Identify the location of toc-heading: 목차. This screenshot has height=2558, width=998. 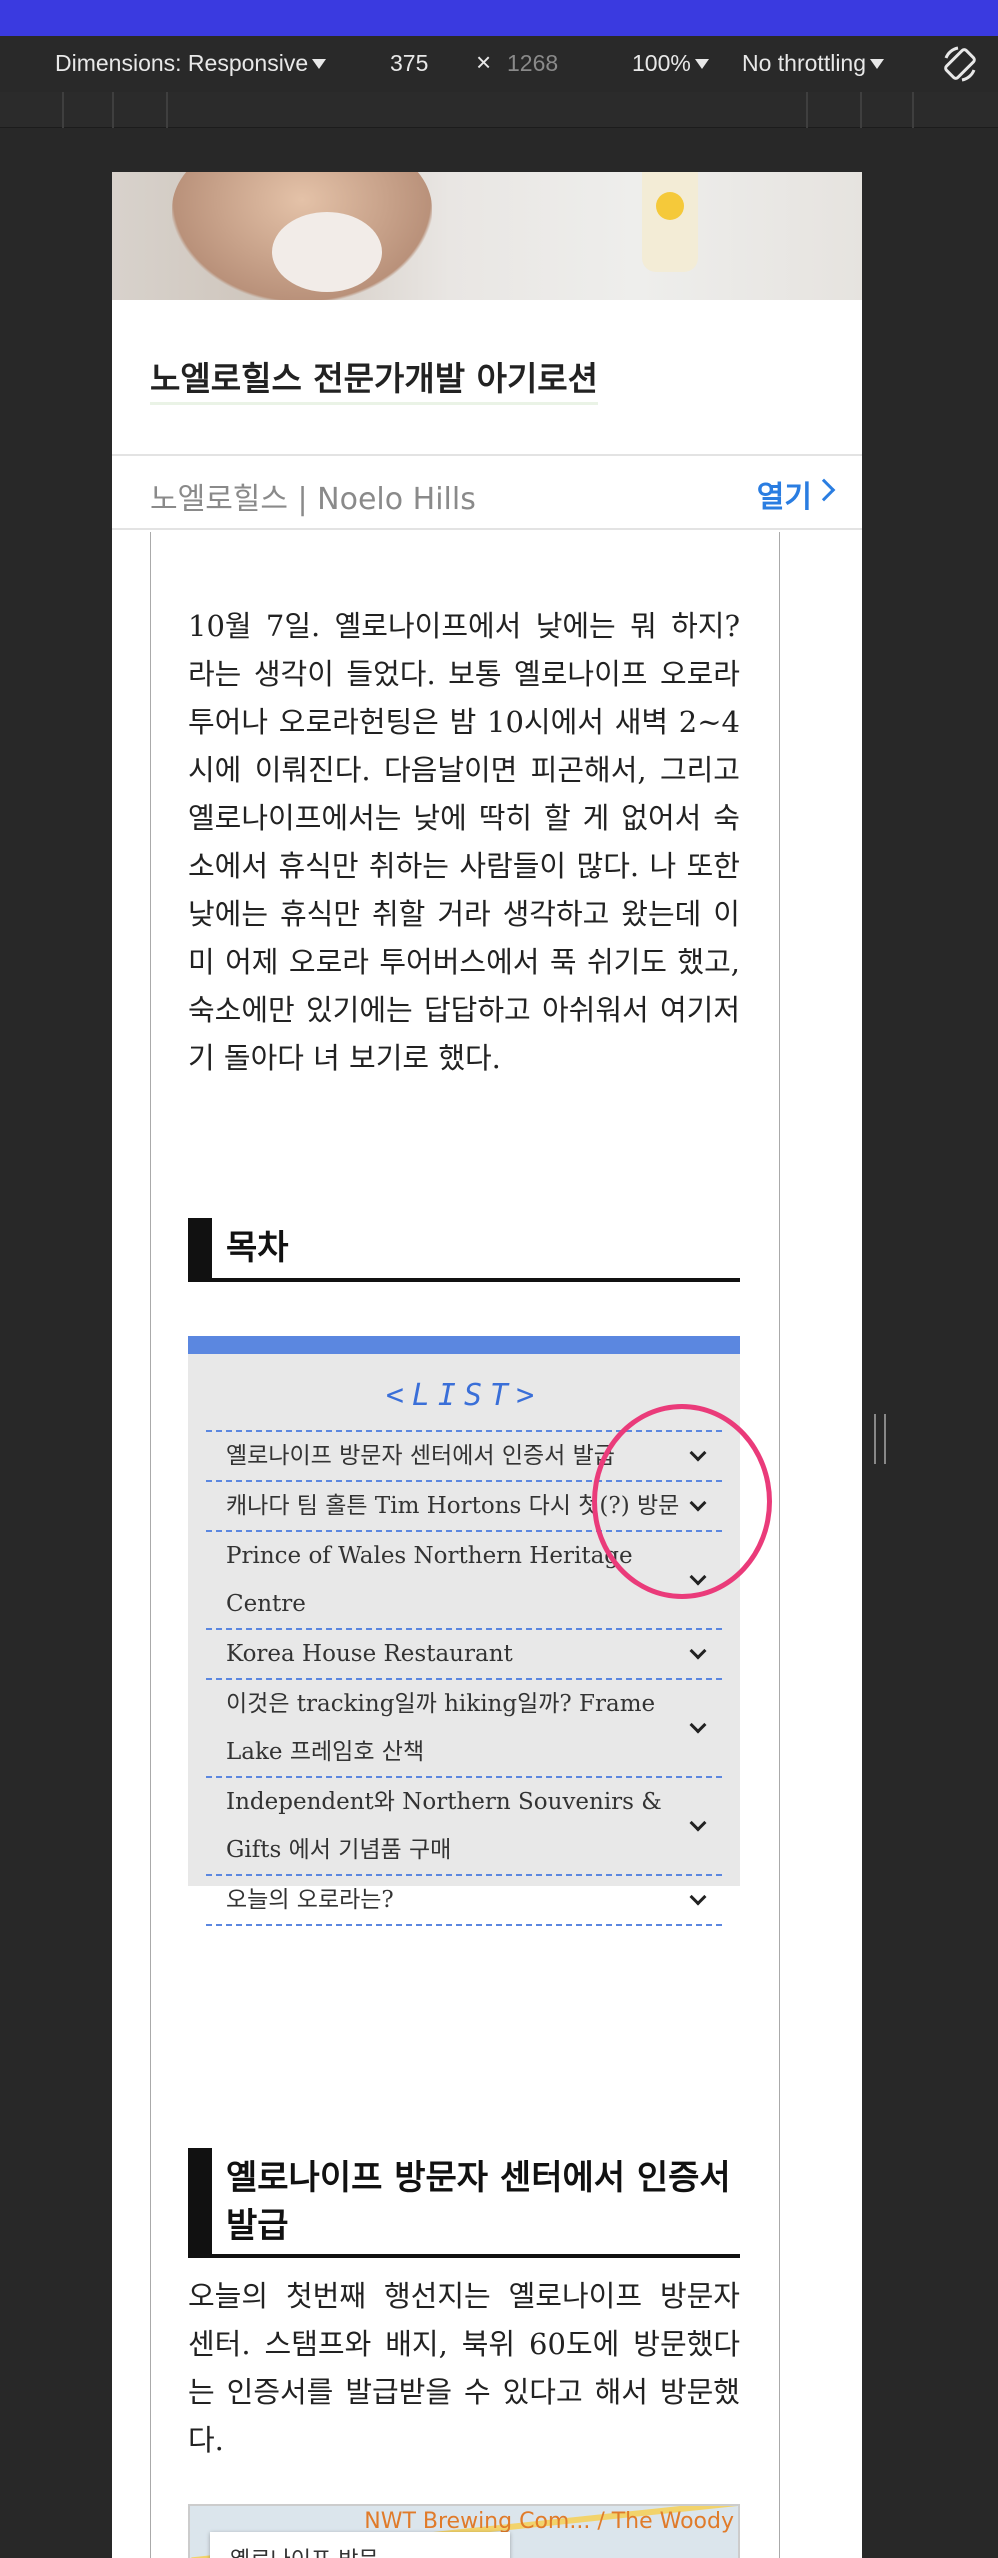
(464, 1250).